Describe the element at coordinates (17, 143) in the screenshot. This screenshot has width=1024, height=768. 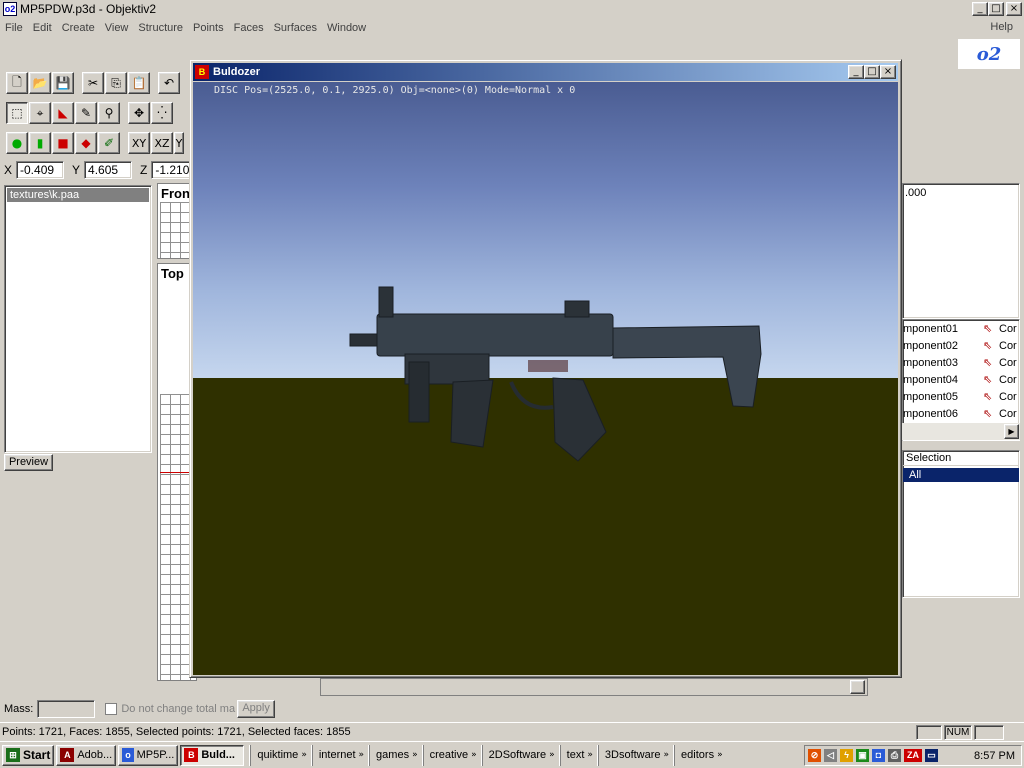
I see `animation-icon: ●` at that location.